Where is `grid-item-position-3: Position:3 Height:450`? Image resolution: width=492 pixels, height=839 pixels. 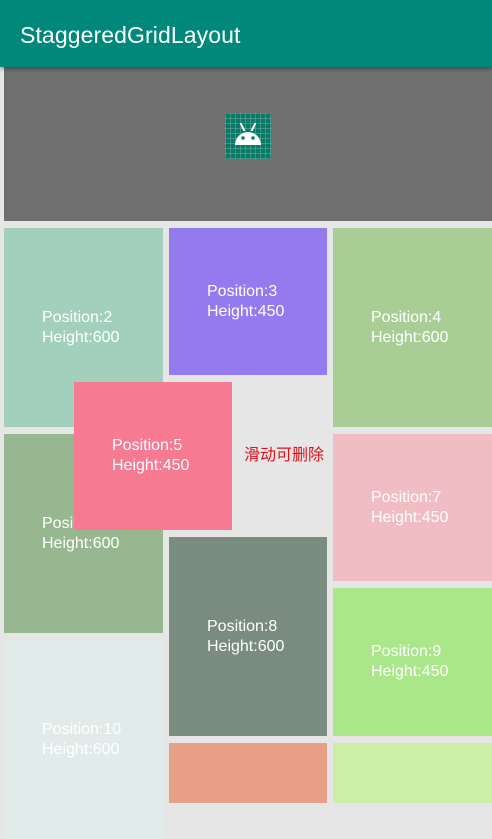 grid-item-position-3: Position:3 Height:450 is located at coordinates (248, 301).